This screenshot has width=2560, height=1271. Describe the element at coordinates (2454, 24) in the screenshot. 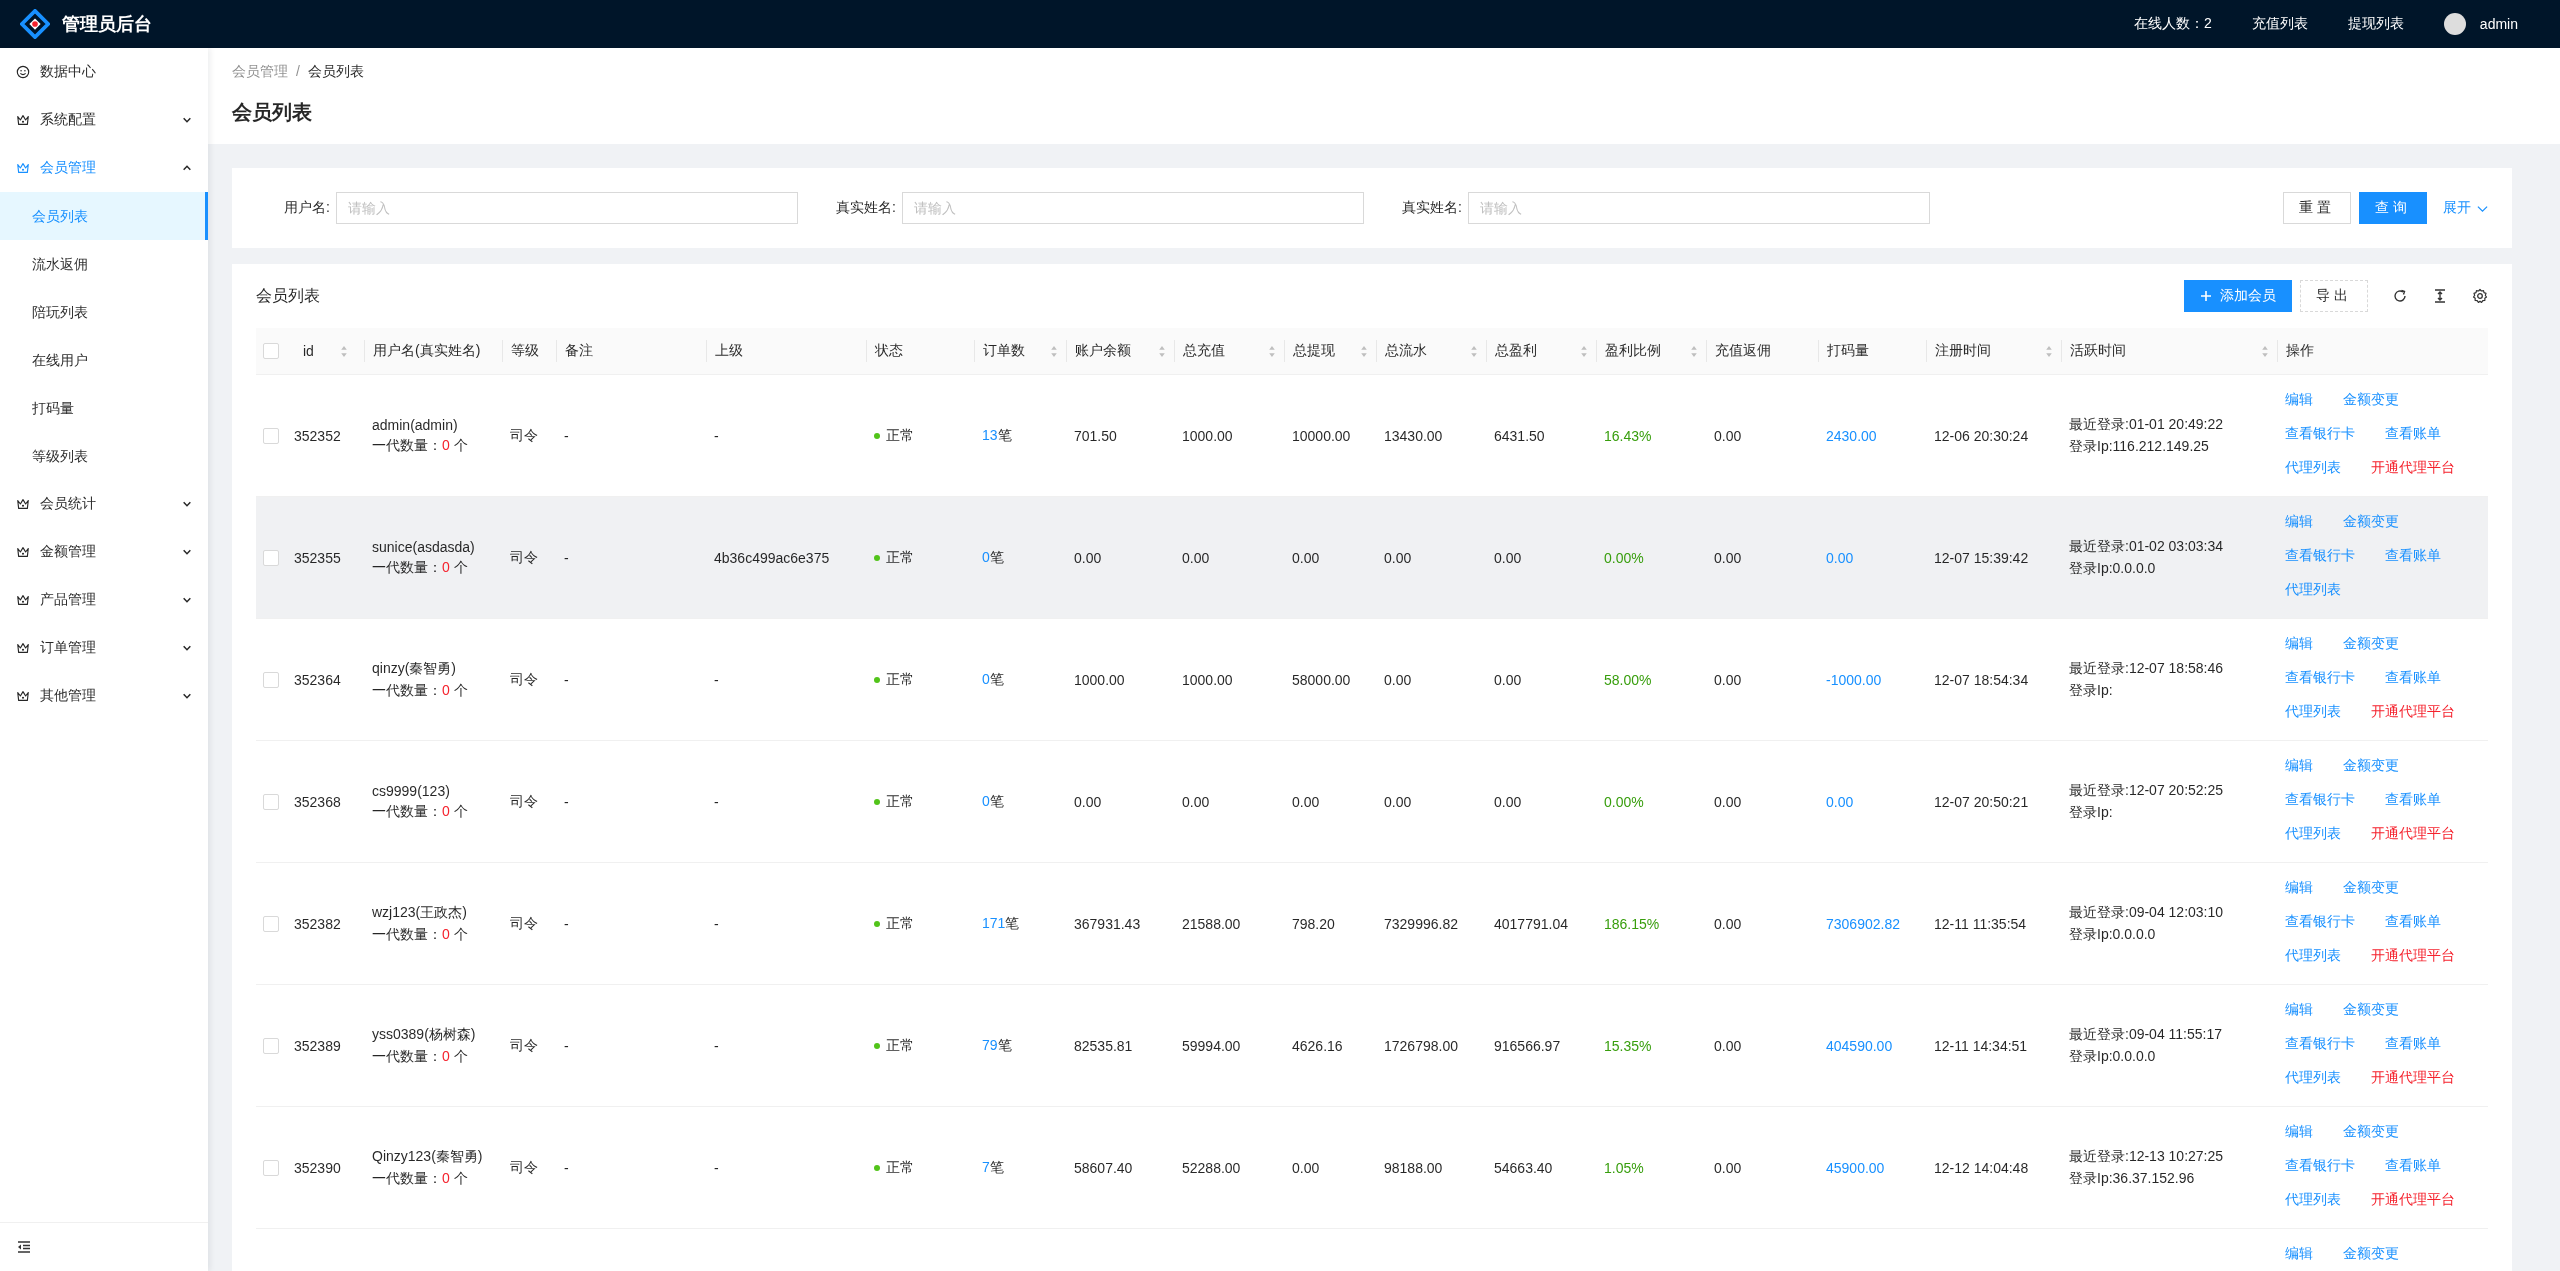

I see `avatar-icon` at that location.